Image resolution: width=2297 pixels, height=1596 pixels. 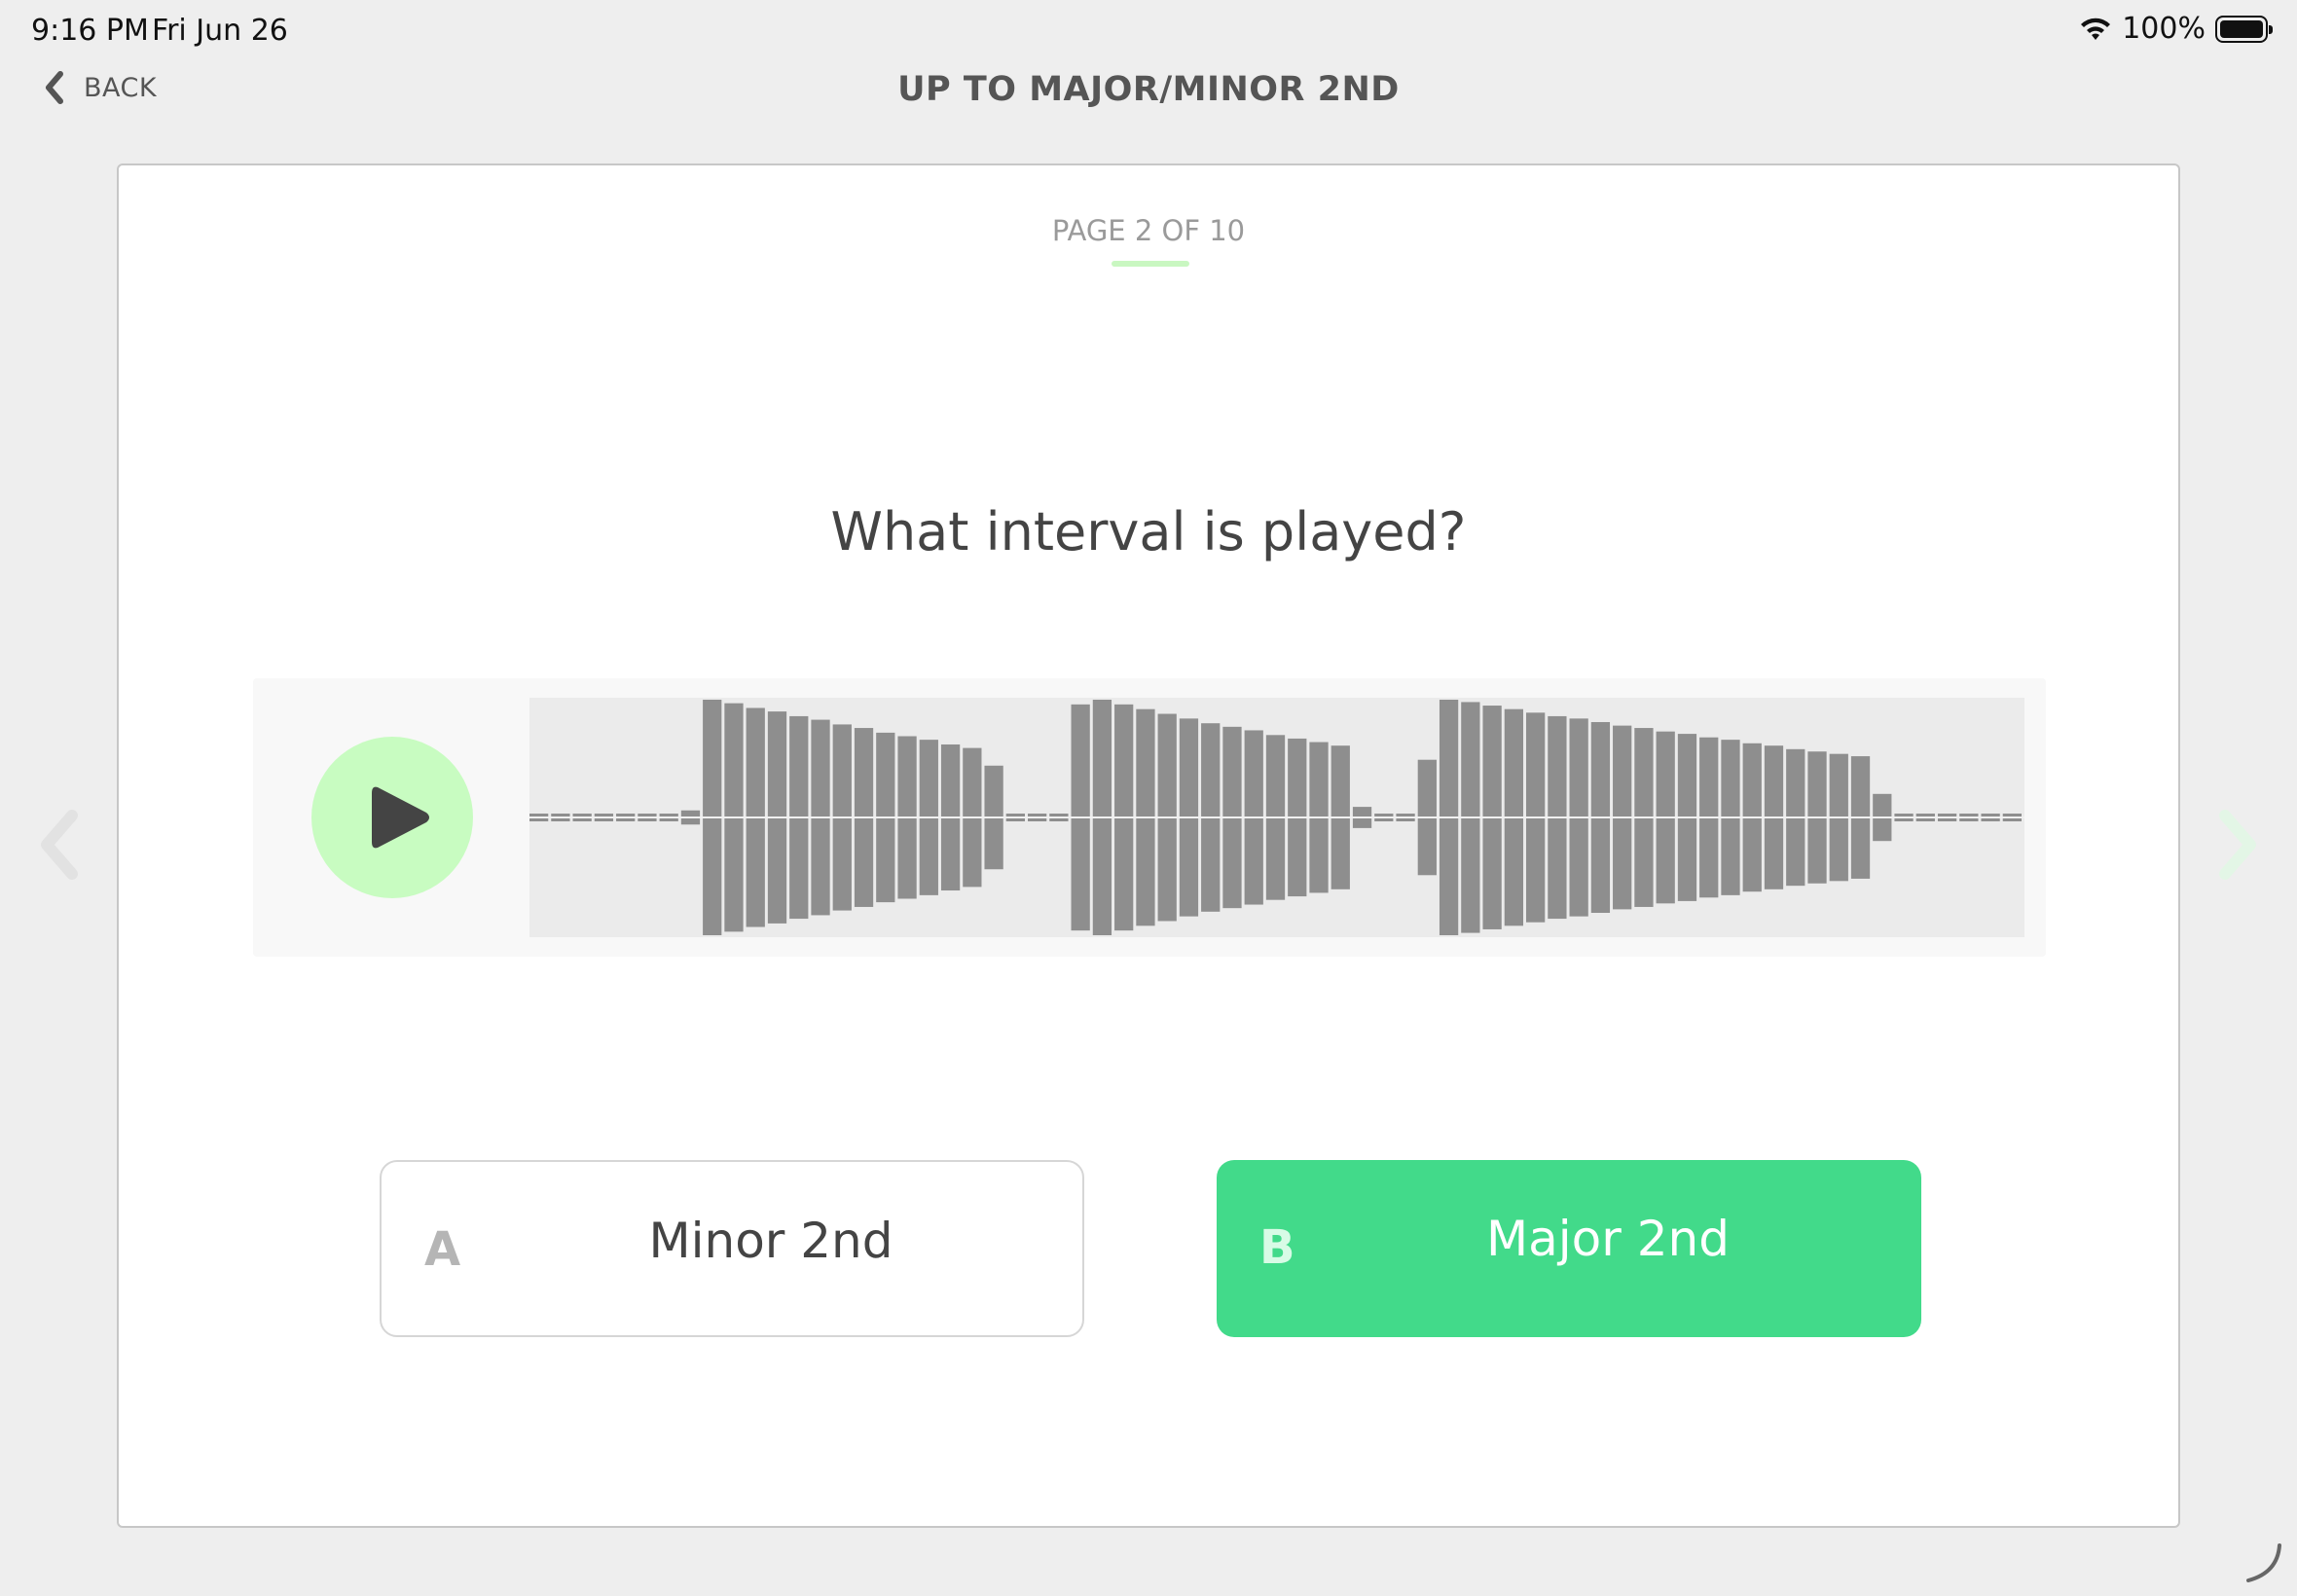 I want to click on page-title: UP TO MAJOR/MINOR 2ND, so click(x=1148, y=89).